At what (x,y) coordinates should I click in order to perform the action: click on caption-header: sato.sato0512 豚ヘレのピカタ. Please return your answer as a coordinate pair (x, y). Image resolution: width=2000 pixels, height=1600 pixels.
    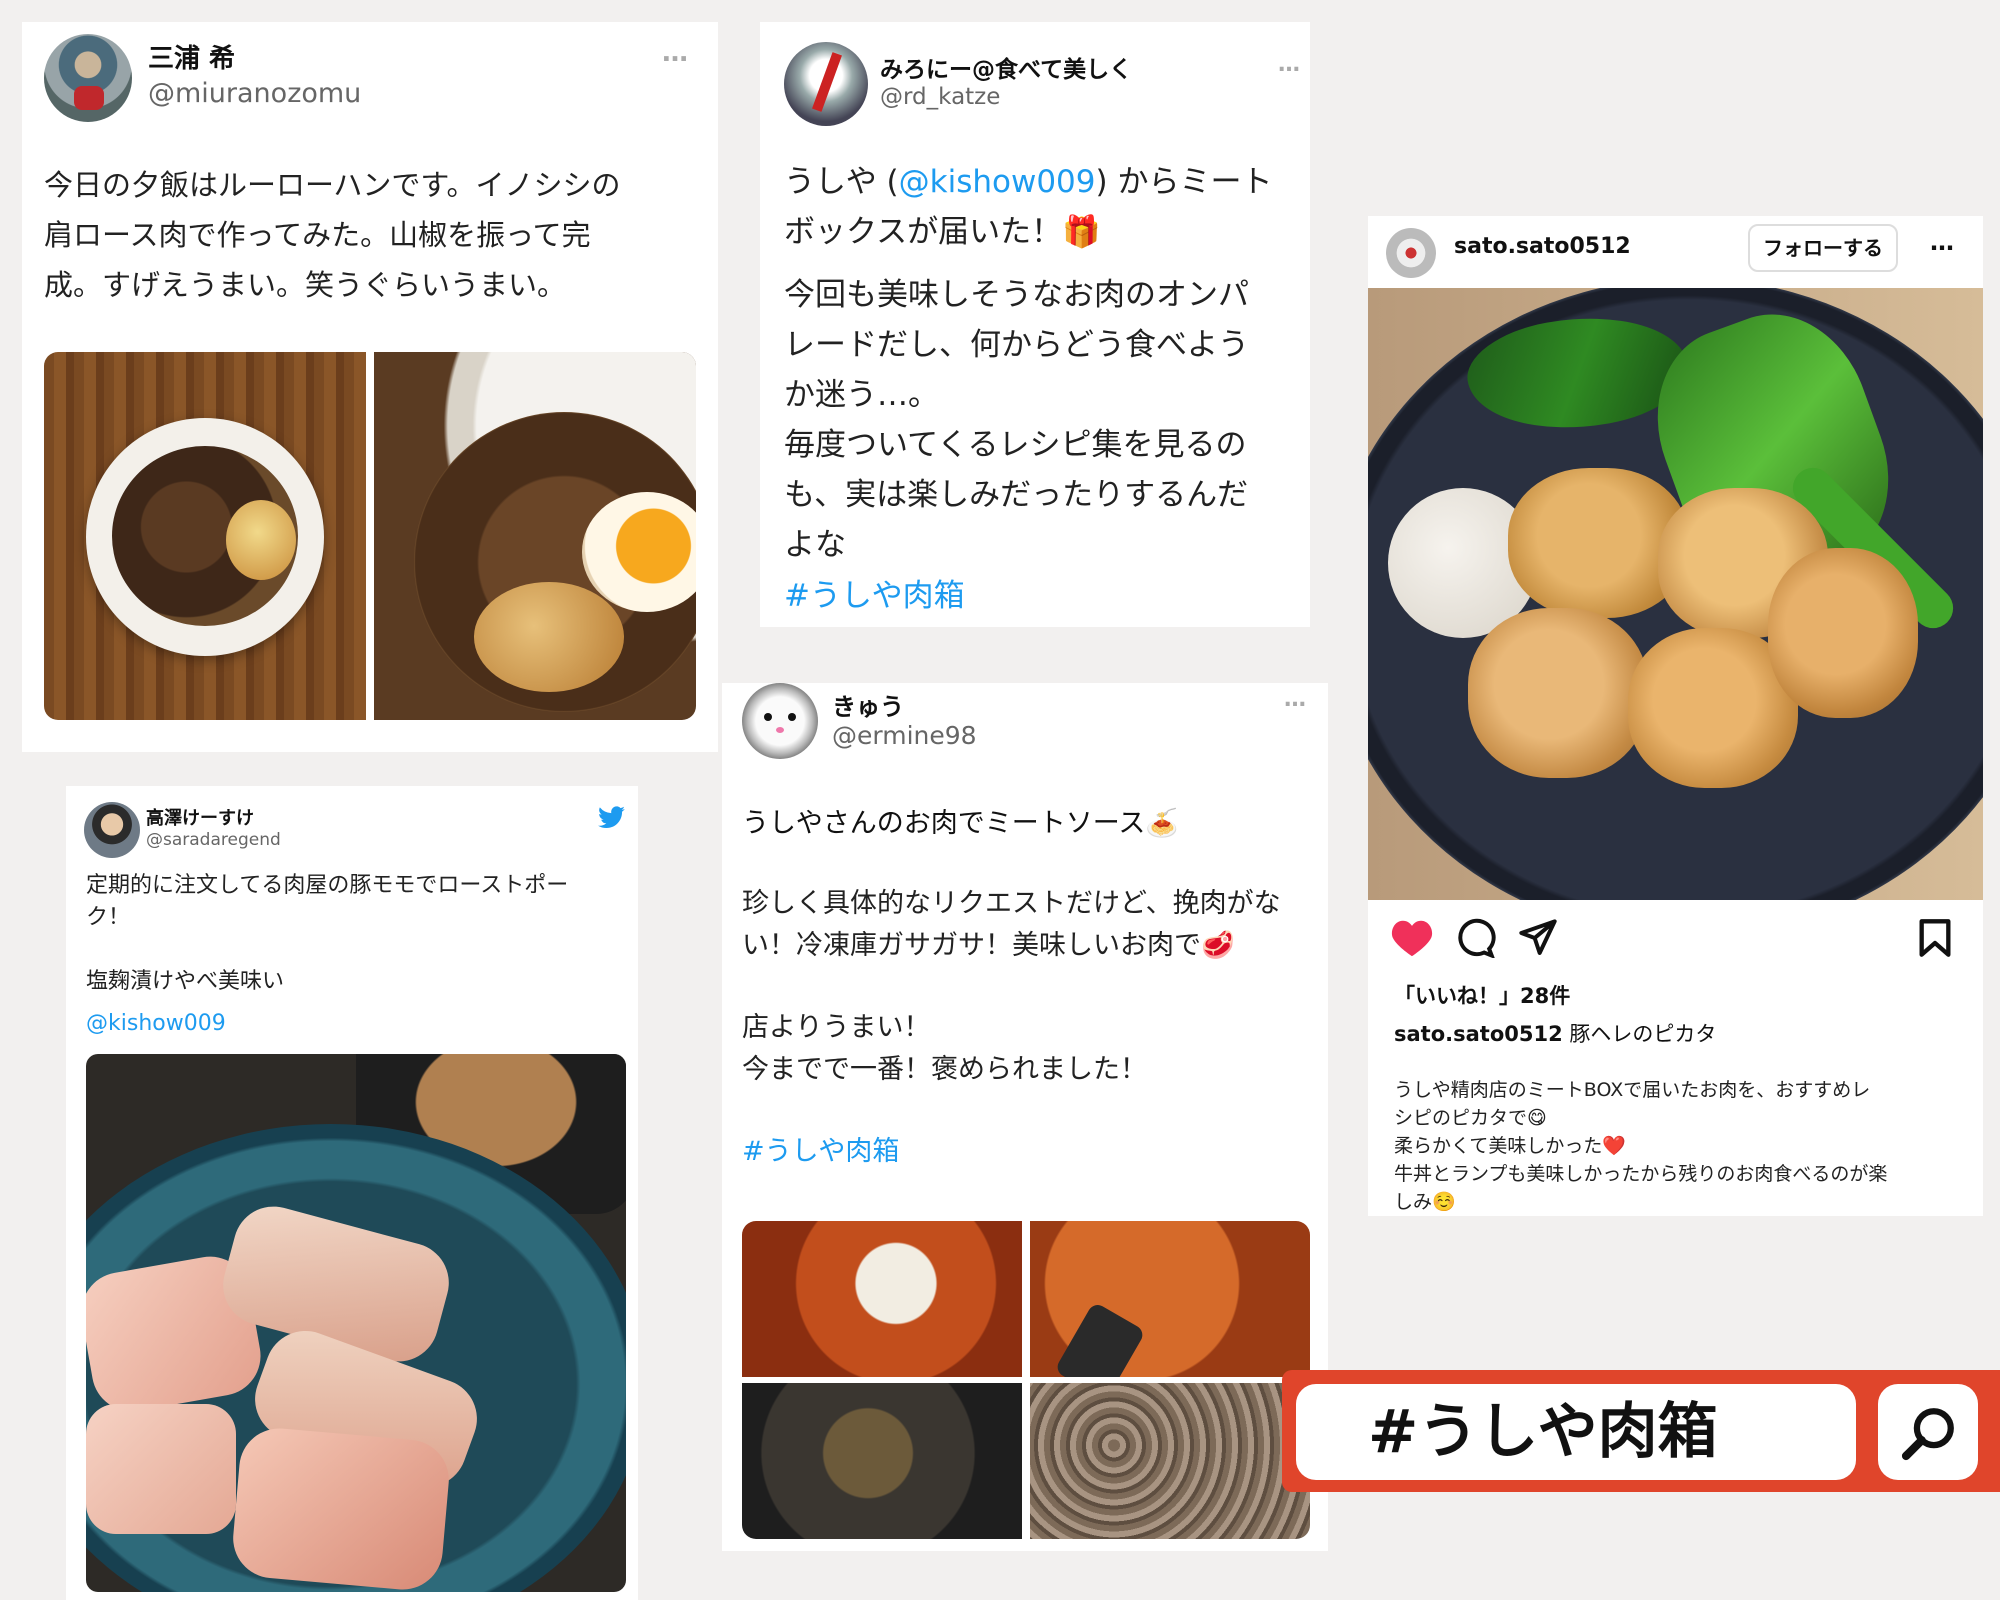
    Looking at the image, I should click on (1555, 1033).